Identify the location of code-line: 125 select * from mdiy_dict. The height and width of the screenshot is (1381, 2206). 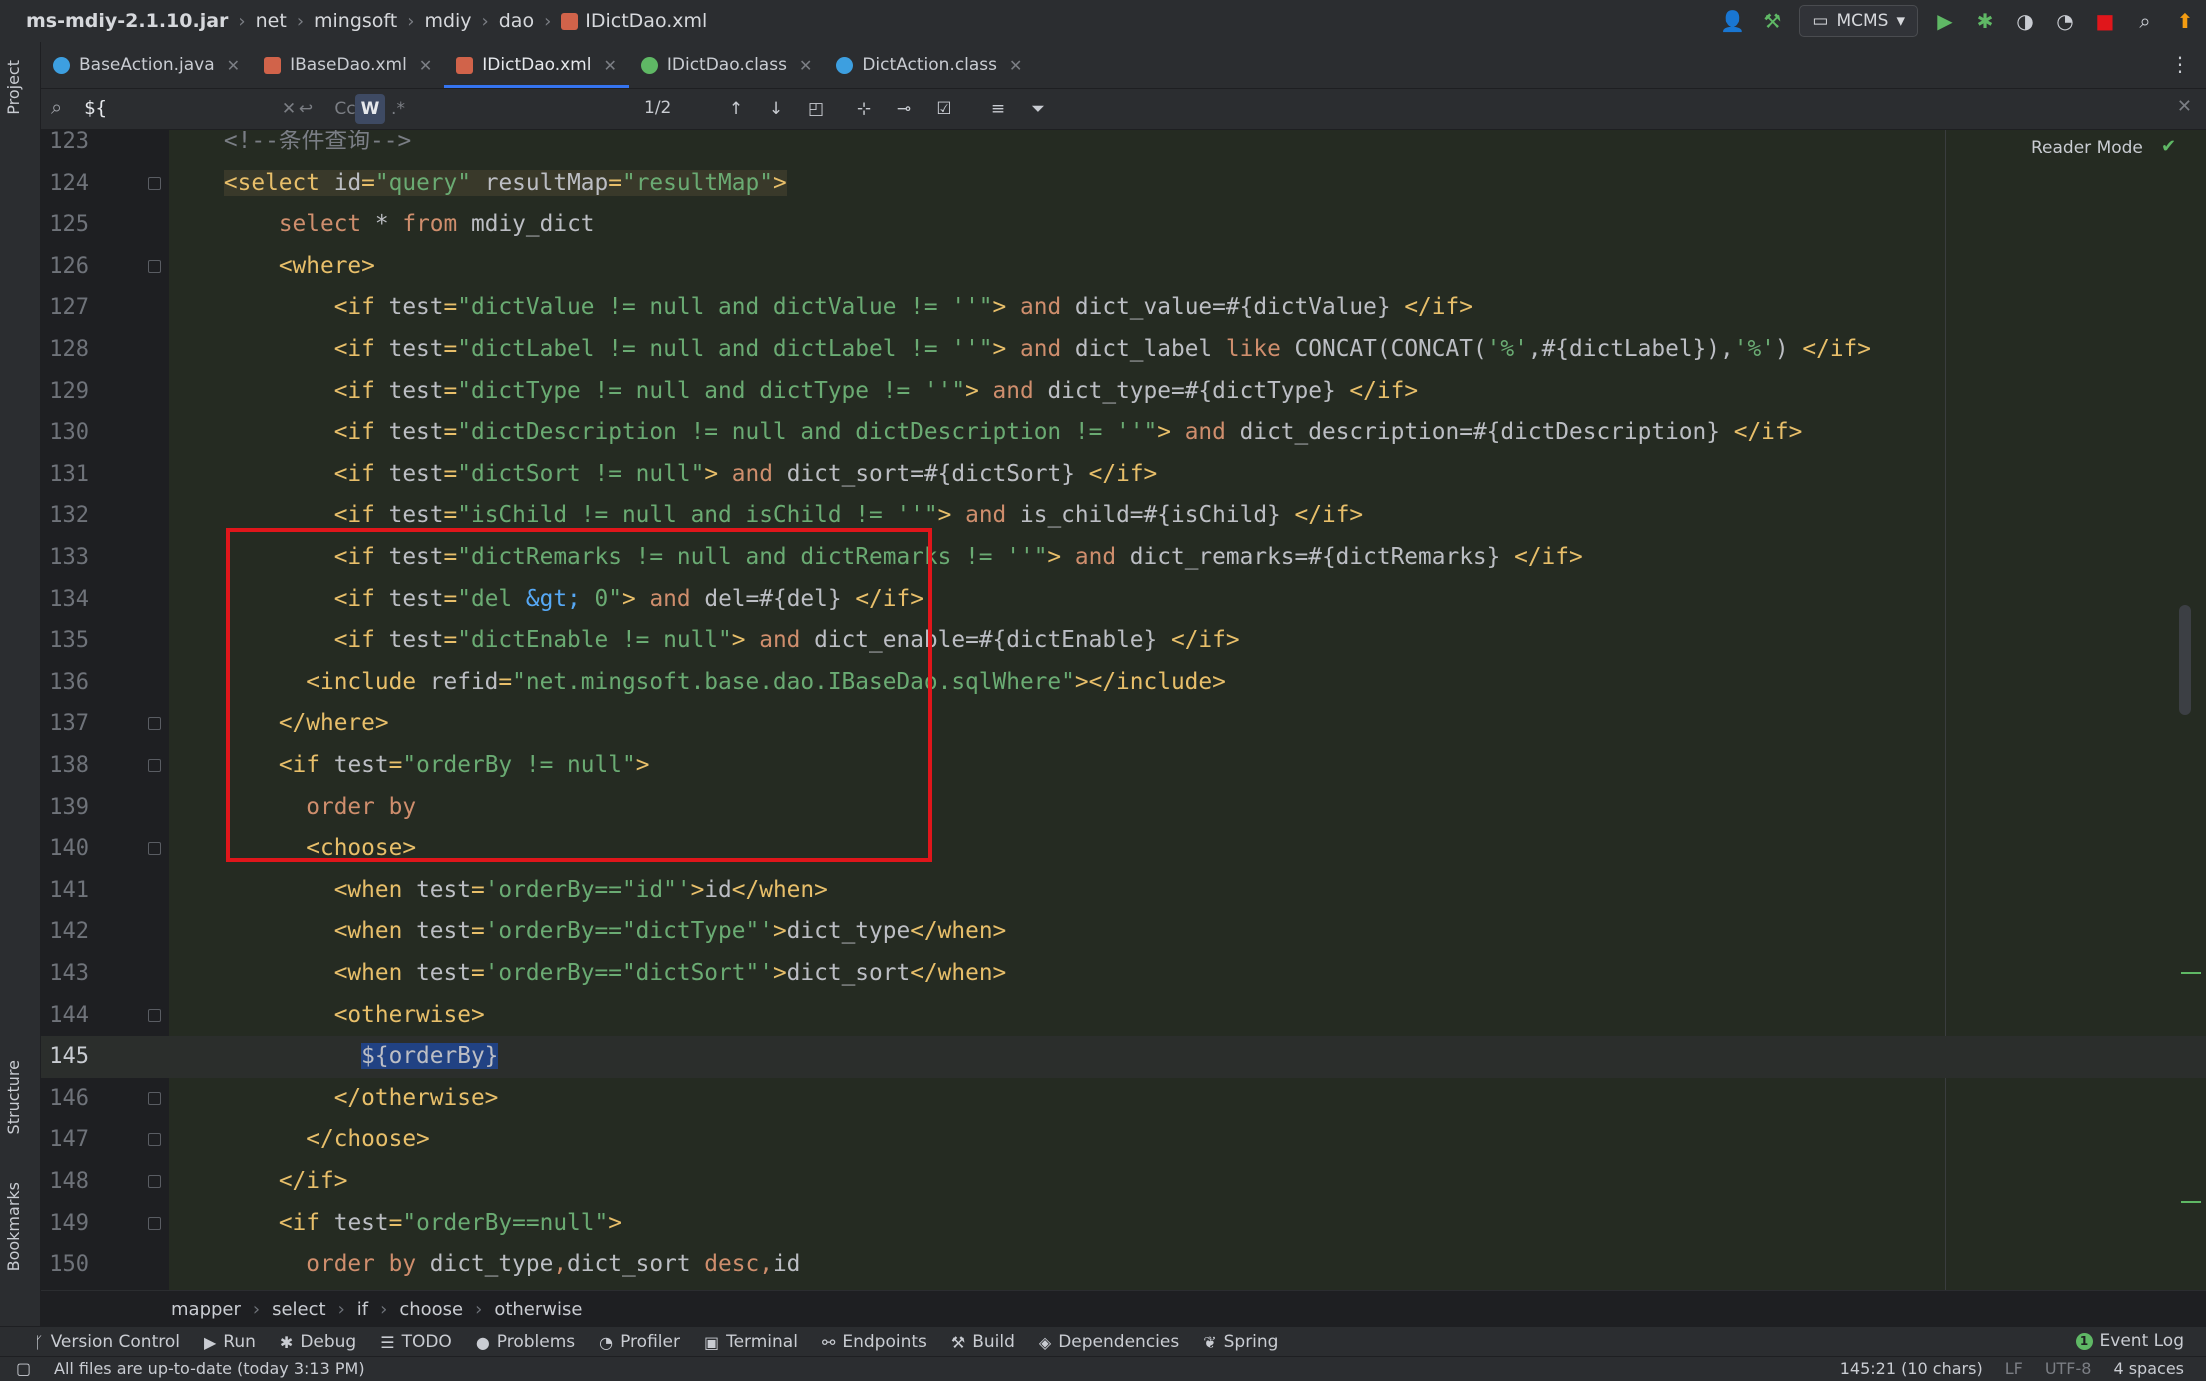
(1123, 225).